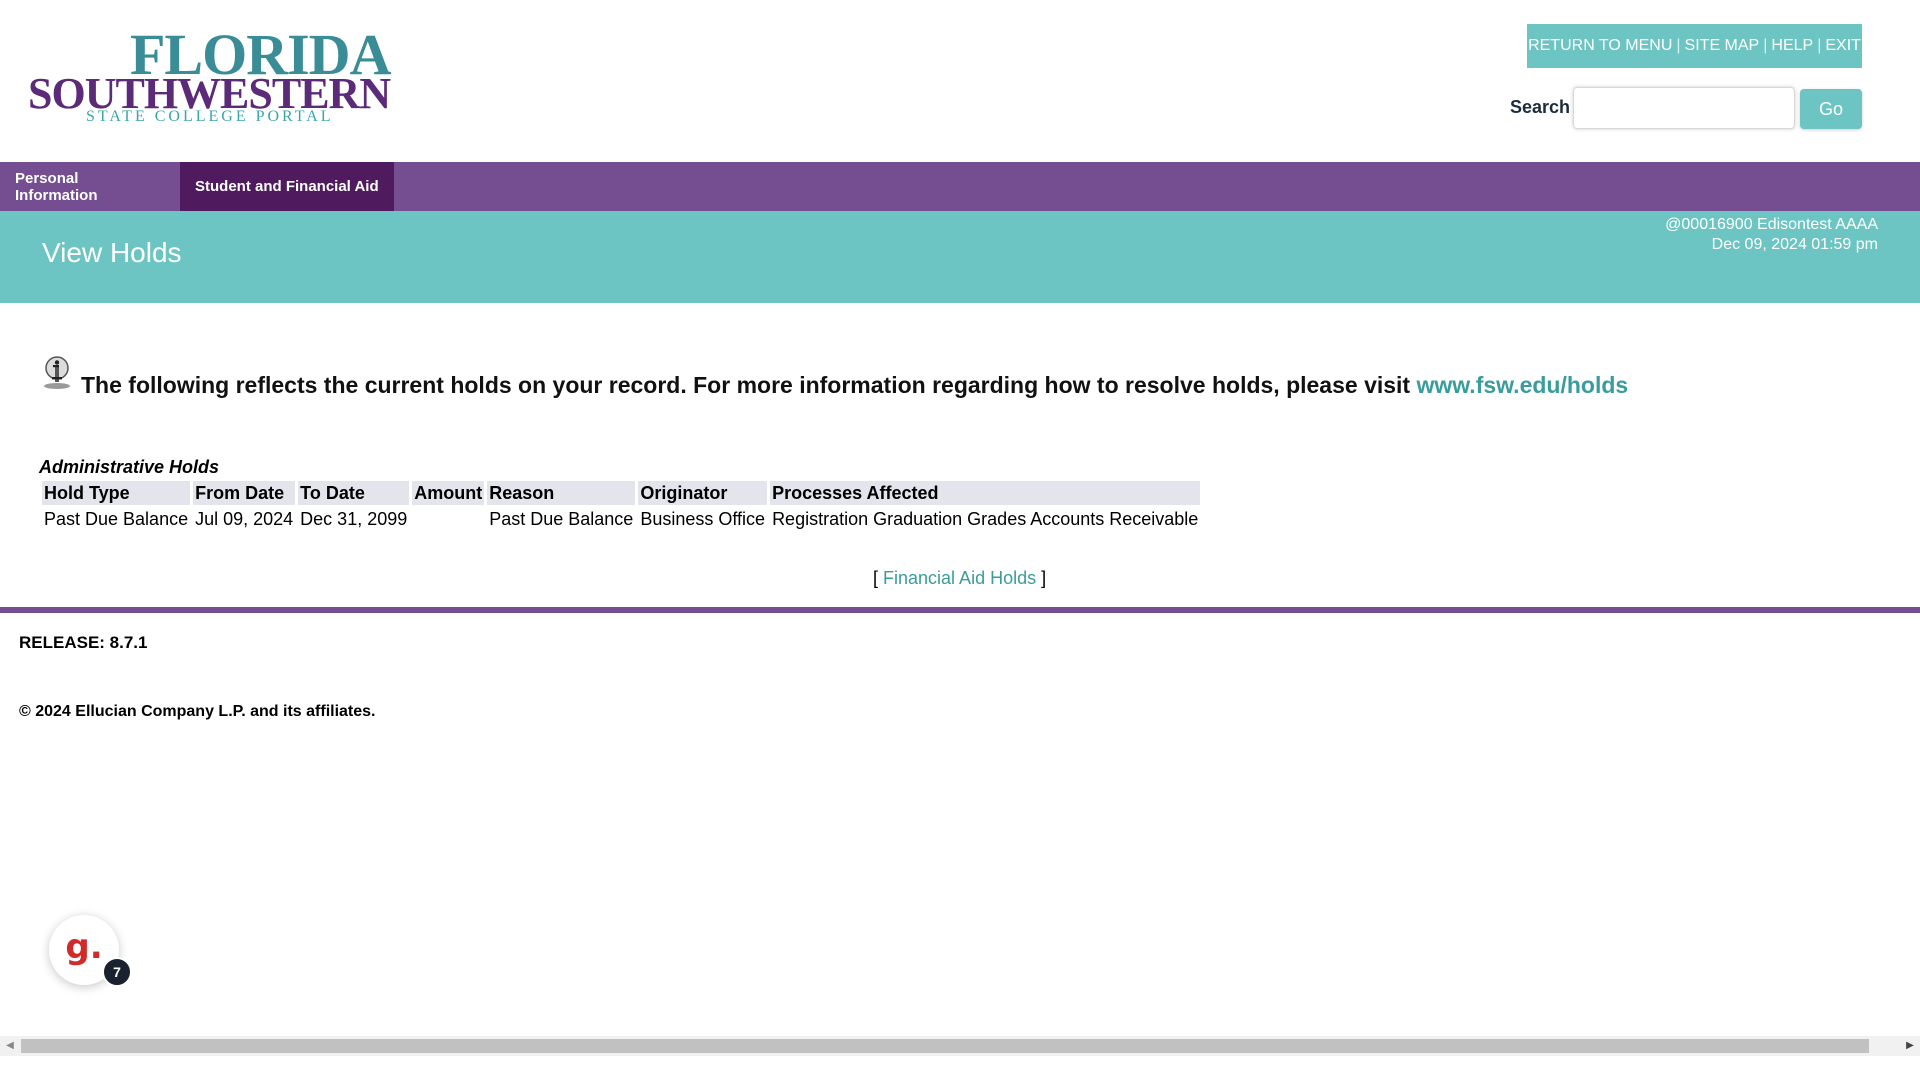 The image size is (1920, 1080). I want to click on cell-from-date: Jul 09, 2024, so click(244, 518).